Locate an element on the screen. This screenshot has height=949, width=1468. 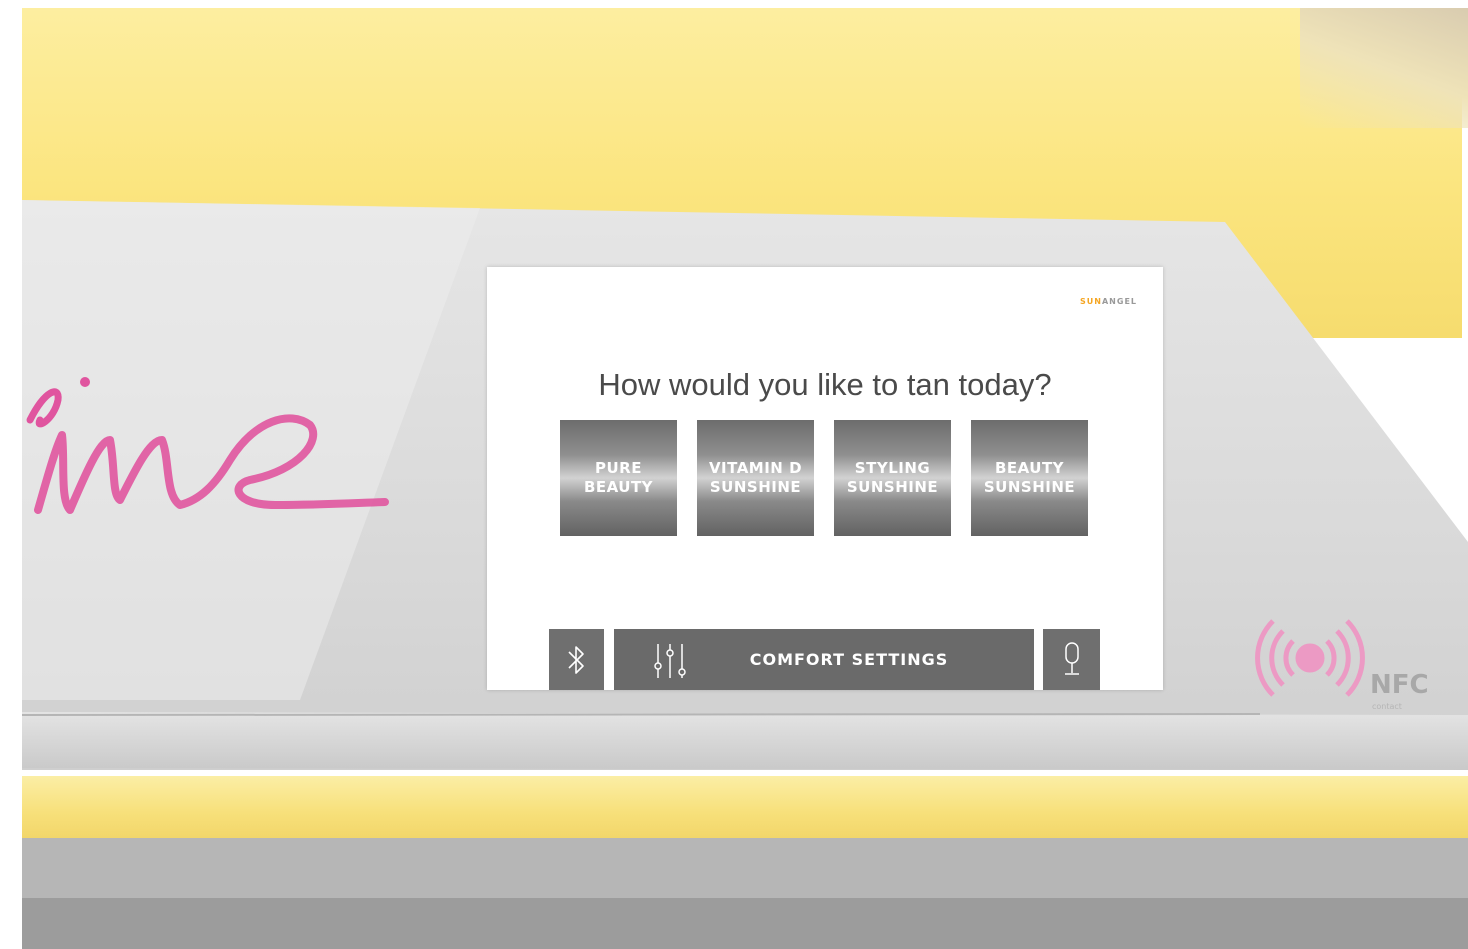
nfc-icon is located at coordinates (1310, 658).